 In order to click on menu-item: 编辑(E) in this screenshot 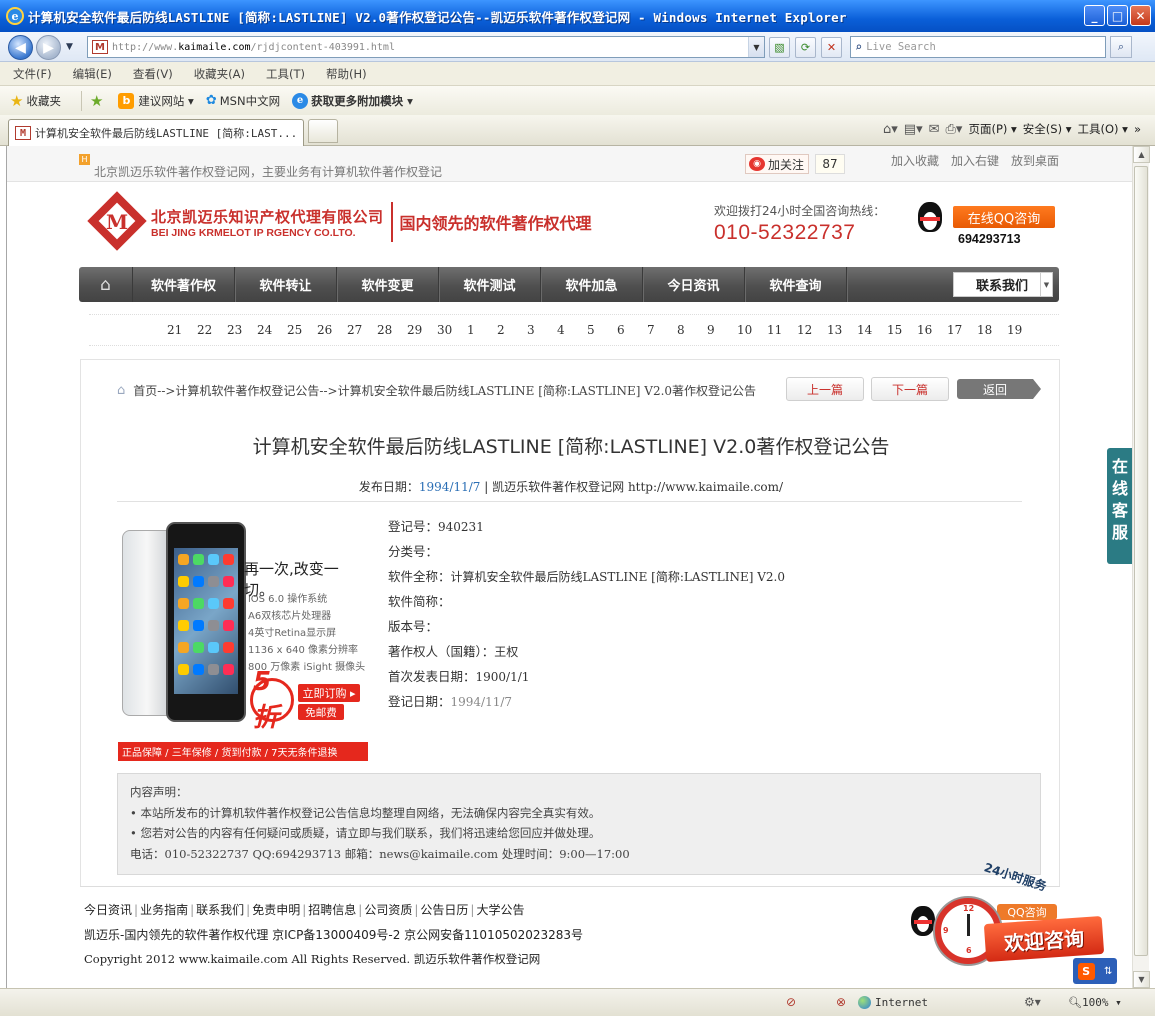, I will do `click(92, 74)`.